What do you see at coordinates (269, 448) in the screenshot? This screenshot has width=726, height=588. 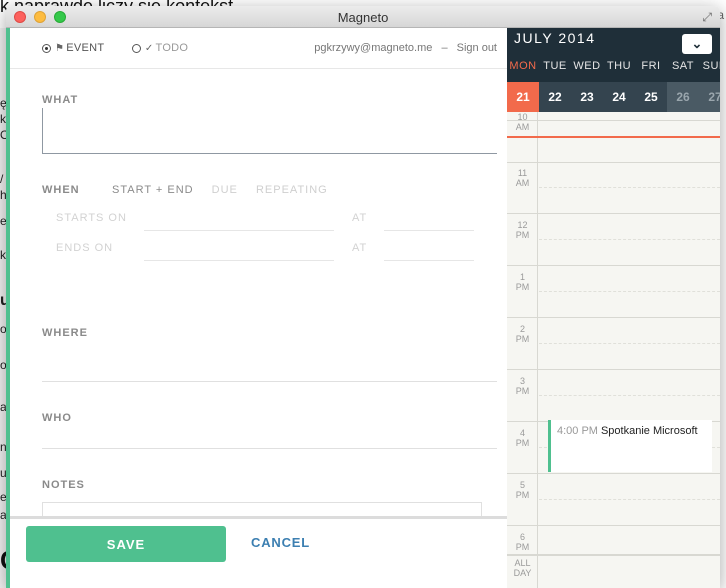 I see `who-input` at bounding box center [269, 448].